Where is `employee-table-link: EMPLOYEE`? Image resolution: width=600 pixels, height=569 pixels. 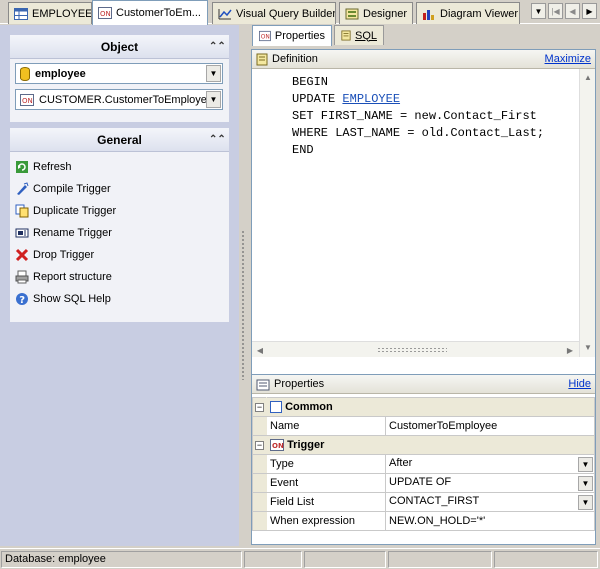 employee-table-link: EMPLOYEE is located at coordinates (371, 99).